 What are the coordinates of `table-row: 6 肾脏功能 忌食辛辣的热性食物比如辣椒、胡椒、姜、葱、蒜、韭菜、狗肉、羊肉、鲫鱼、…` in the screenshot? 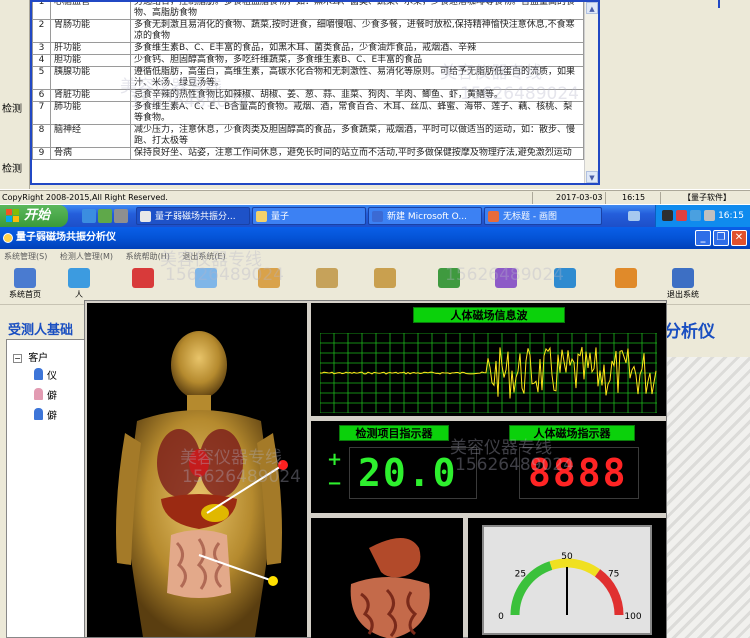 It's located at (308, 95).